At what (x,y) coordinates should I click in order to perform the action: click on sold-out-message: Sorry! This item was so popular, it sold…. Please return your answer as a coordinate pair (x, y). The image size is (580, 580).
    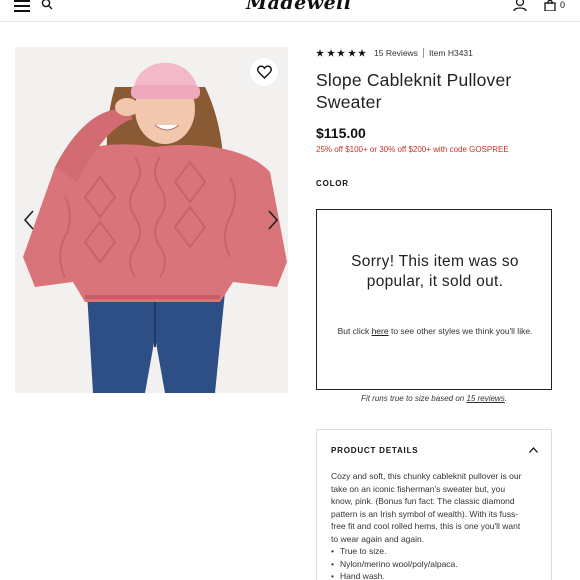
    Looking at the image, I should click on (435, 271).